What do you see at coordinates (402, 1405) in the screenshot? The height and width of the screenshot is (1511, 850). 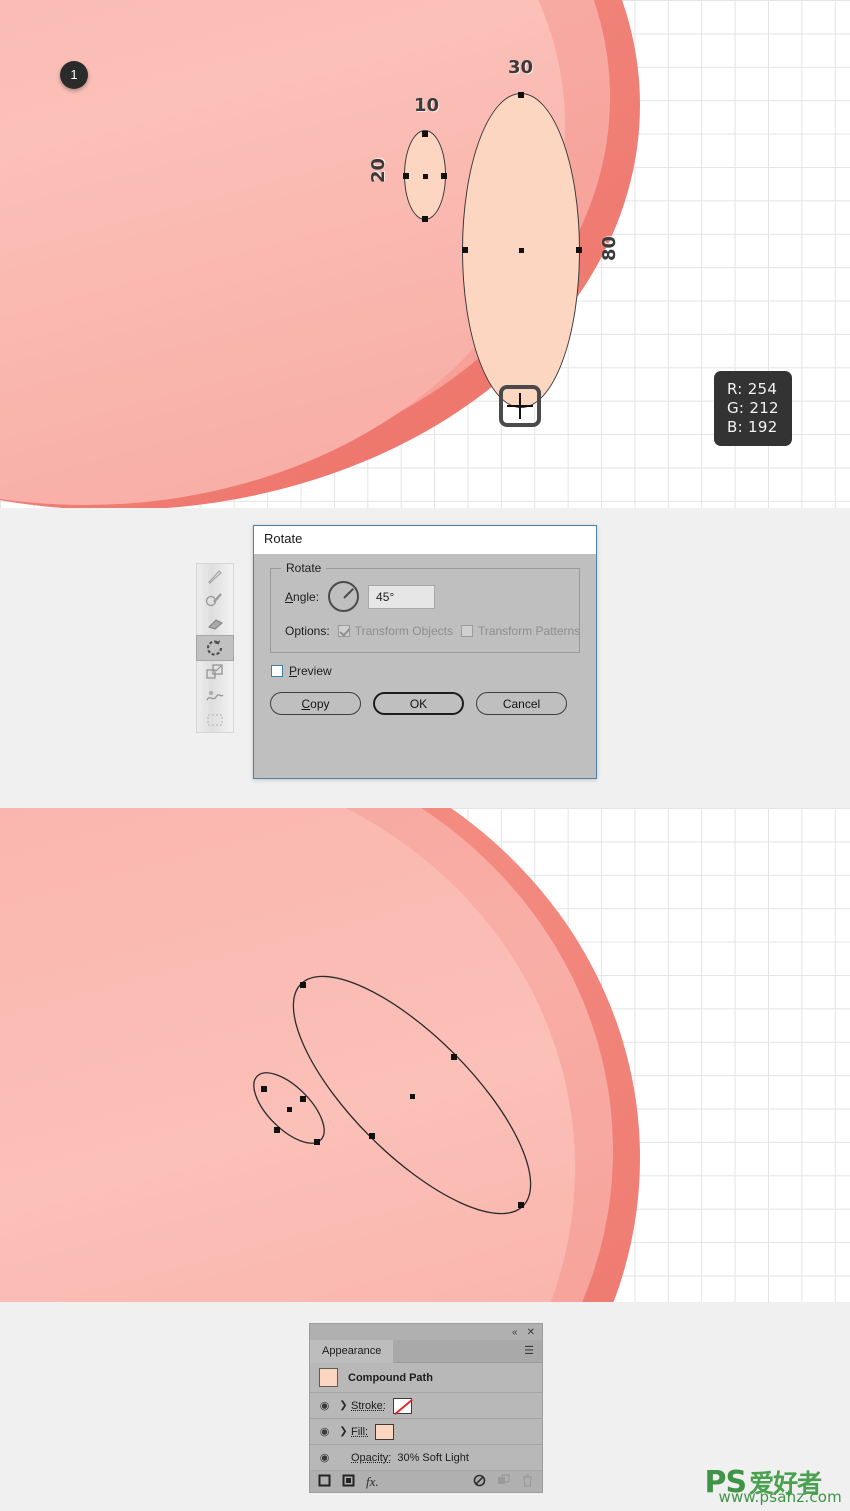 I see `stroke-swatch` at bounding box center [402, 1405].